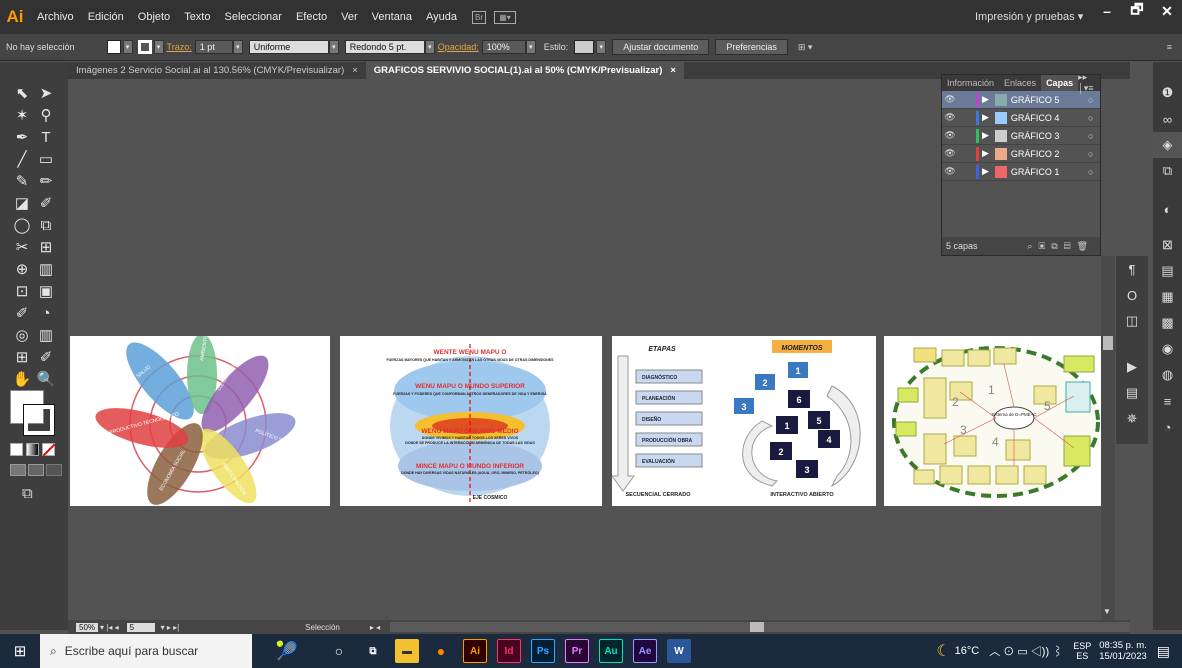  I want to click on symbols-icon: ✵, so click(1132, 419).